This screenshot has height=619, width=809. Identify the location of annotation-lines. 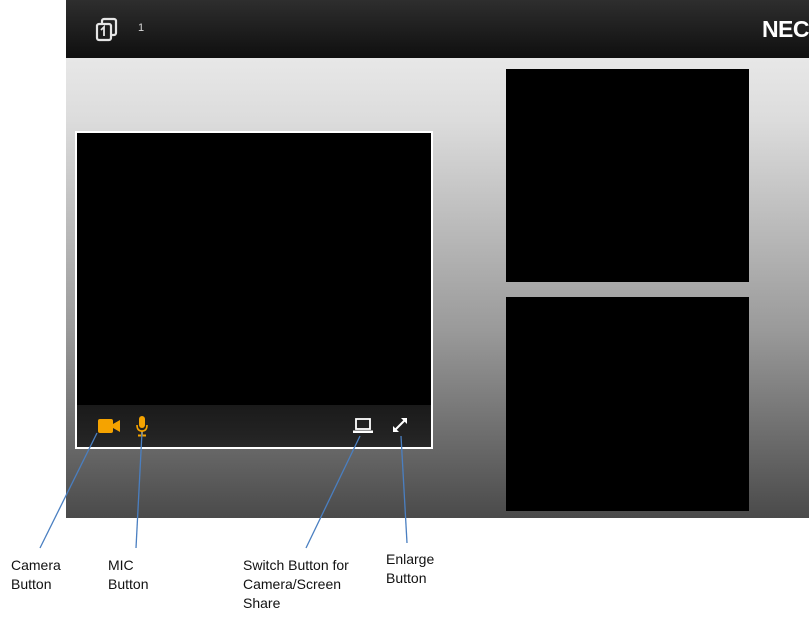
(223, 490).